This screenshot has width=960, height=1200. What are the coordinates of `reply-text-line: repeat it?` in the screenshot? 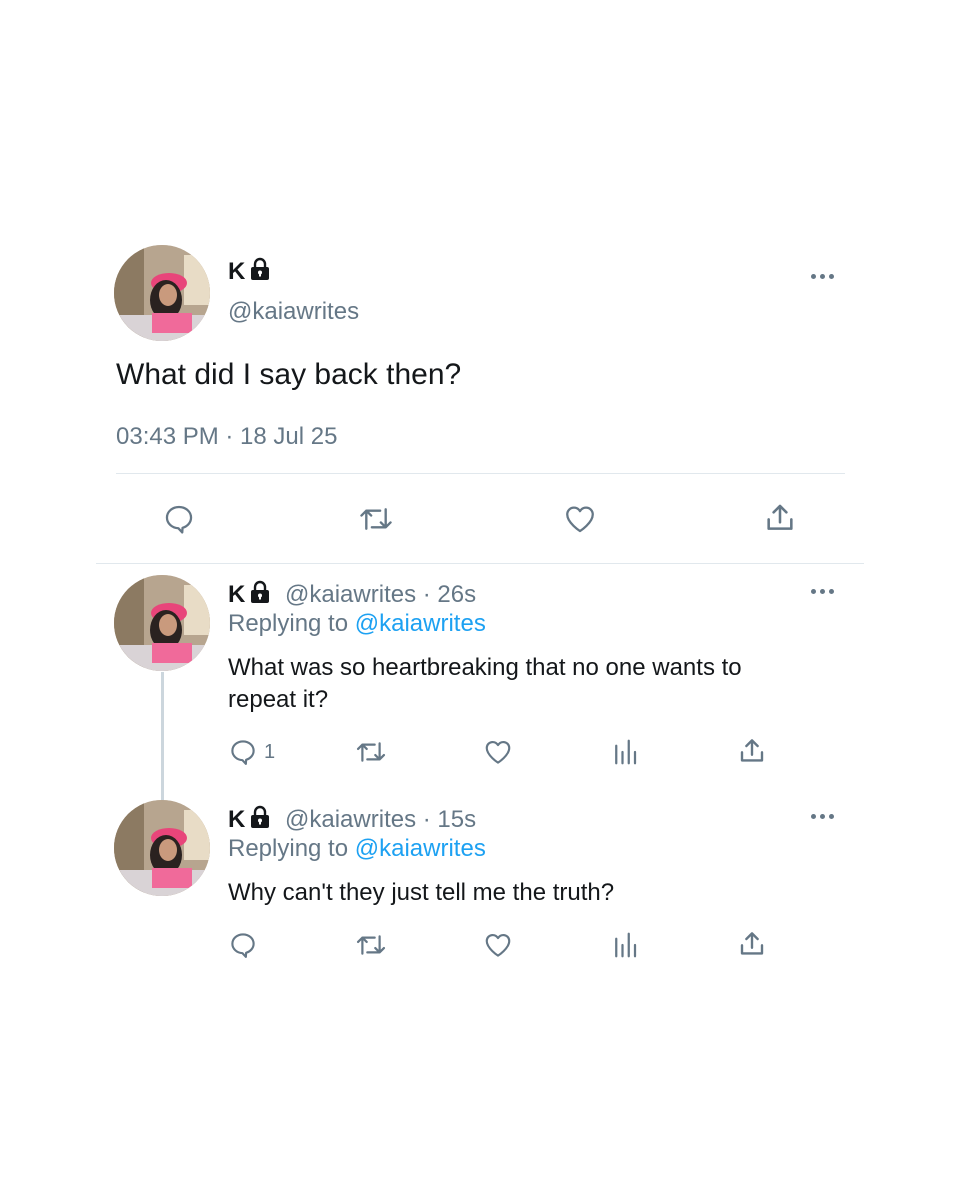 It's located at (278, 699).